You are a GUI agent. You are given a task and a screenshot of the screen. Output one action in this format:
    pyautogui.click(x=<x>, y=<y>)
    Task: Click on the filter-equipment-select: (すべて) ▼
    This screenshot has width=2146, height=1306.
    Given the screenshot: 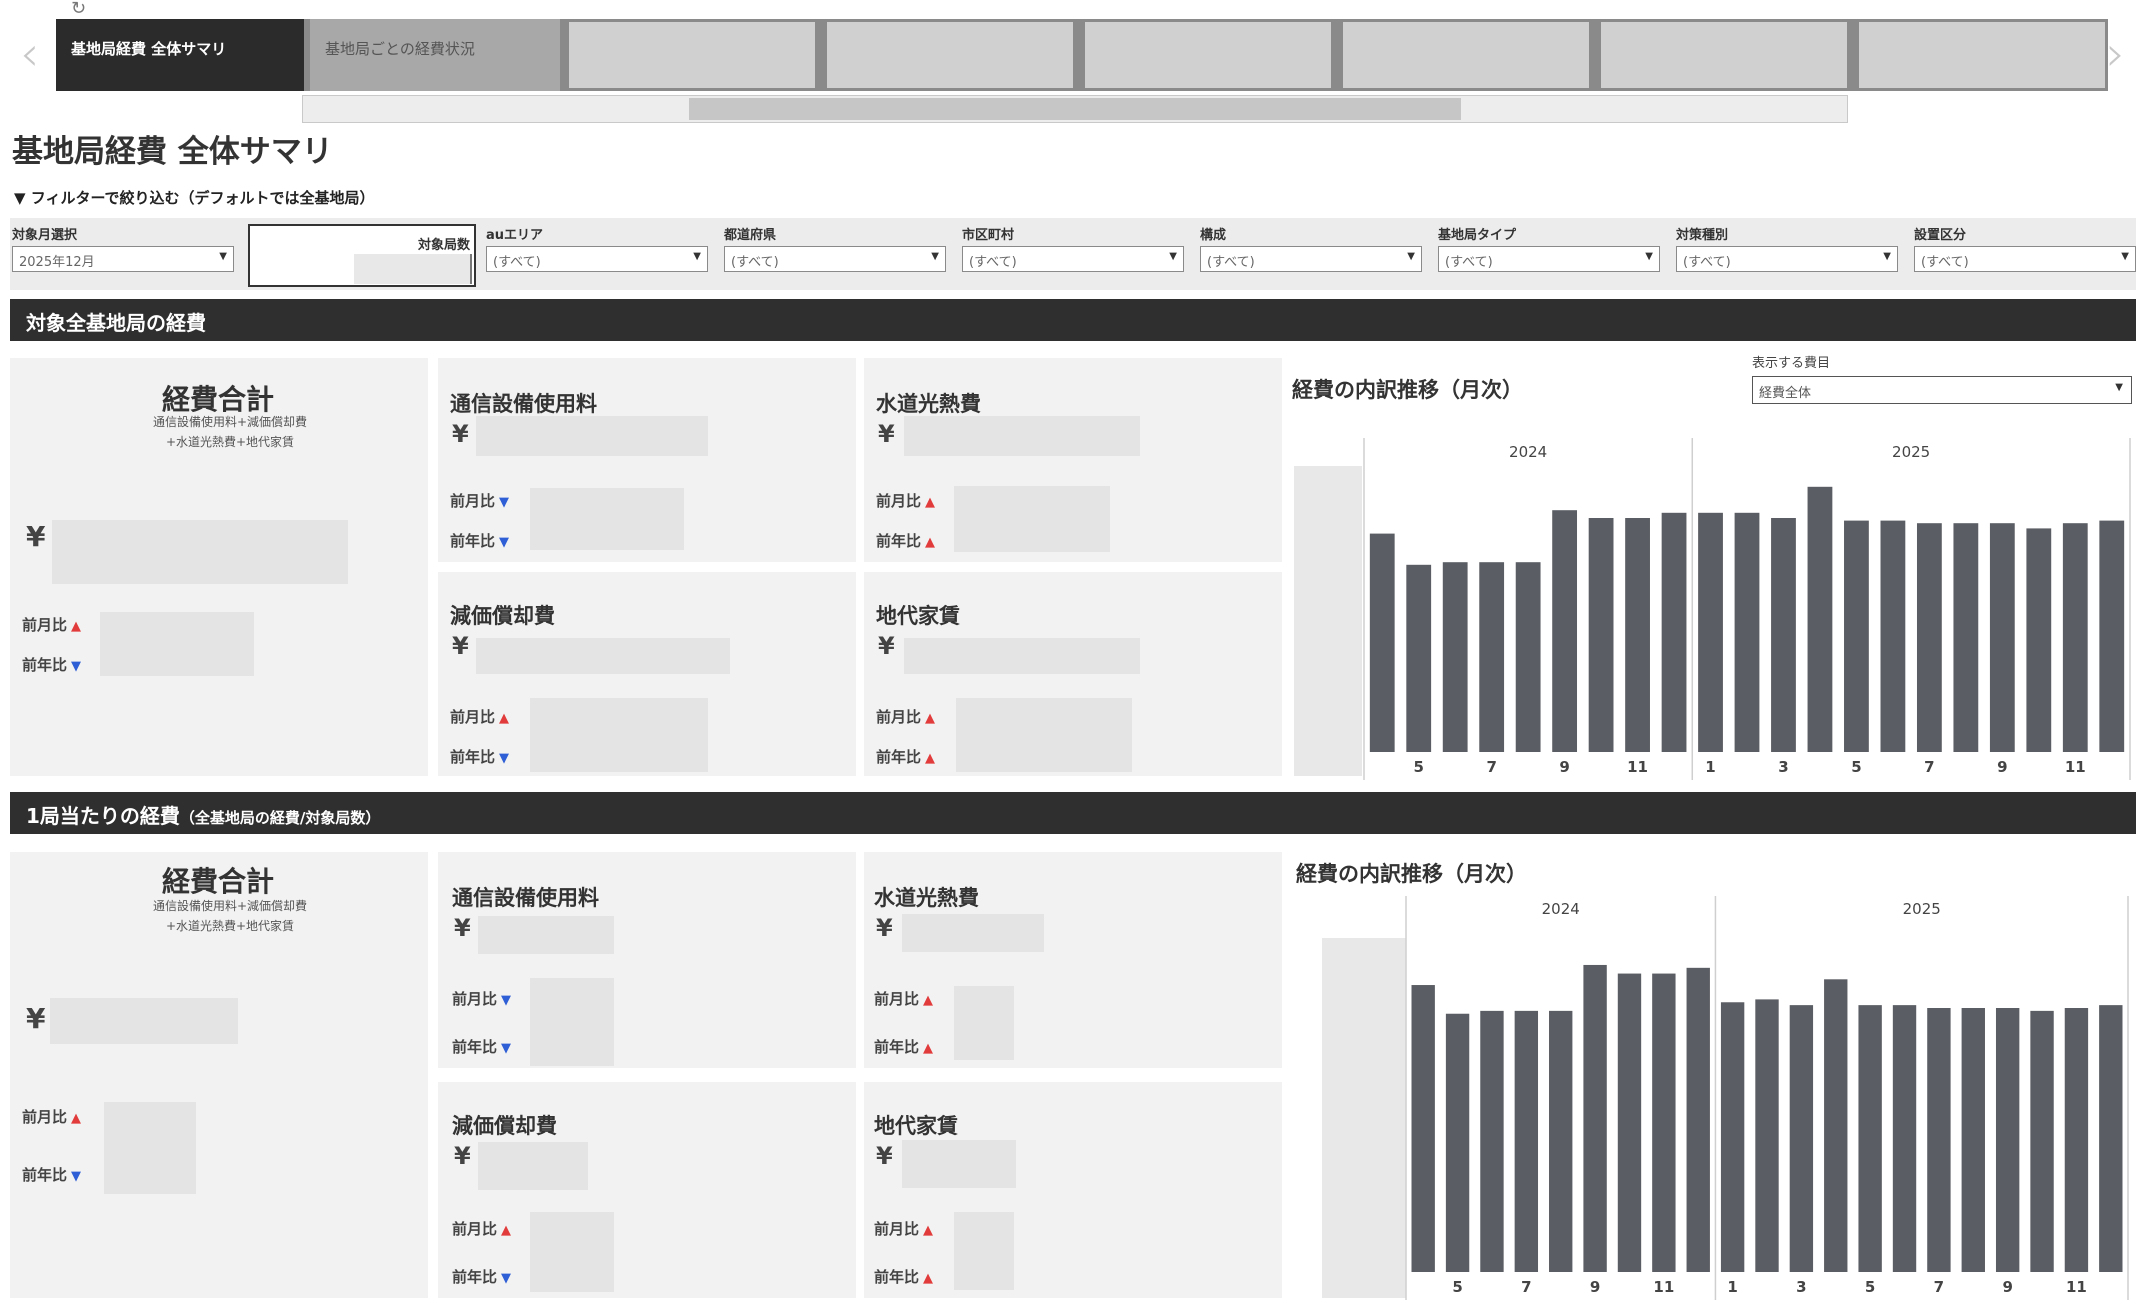 What is the action you would take?
    pyautogui.click(x=2025, y=259)
    